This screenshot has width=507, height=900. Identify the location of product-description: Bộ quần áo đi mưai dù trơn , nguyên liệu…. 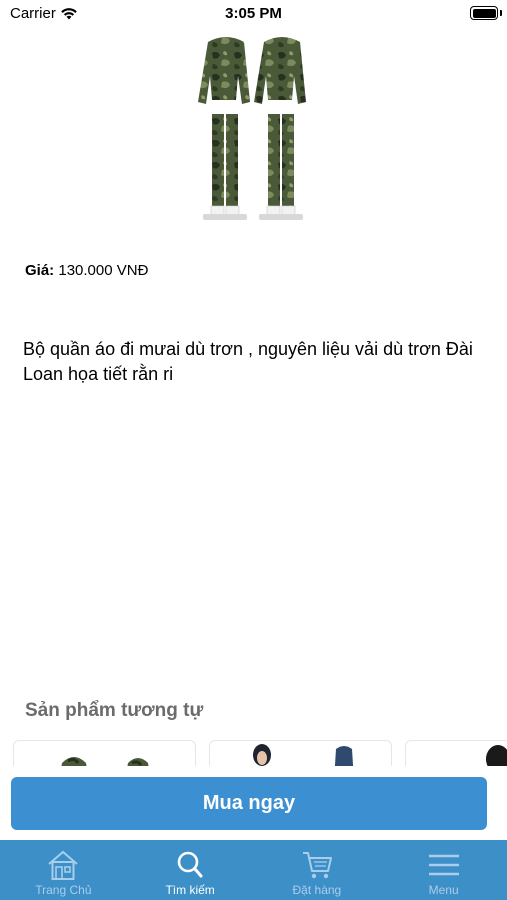
(248, 361).